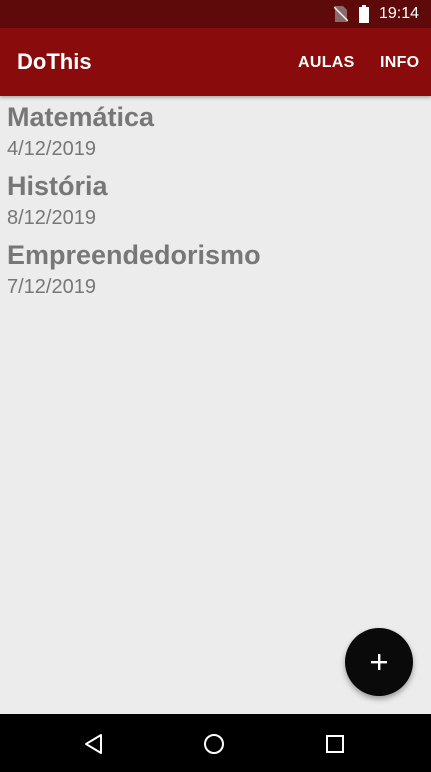 The image size is (431, 772). I want to click on list-item: História 8/12/2019, so click(217, 203).